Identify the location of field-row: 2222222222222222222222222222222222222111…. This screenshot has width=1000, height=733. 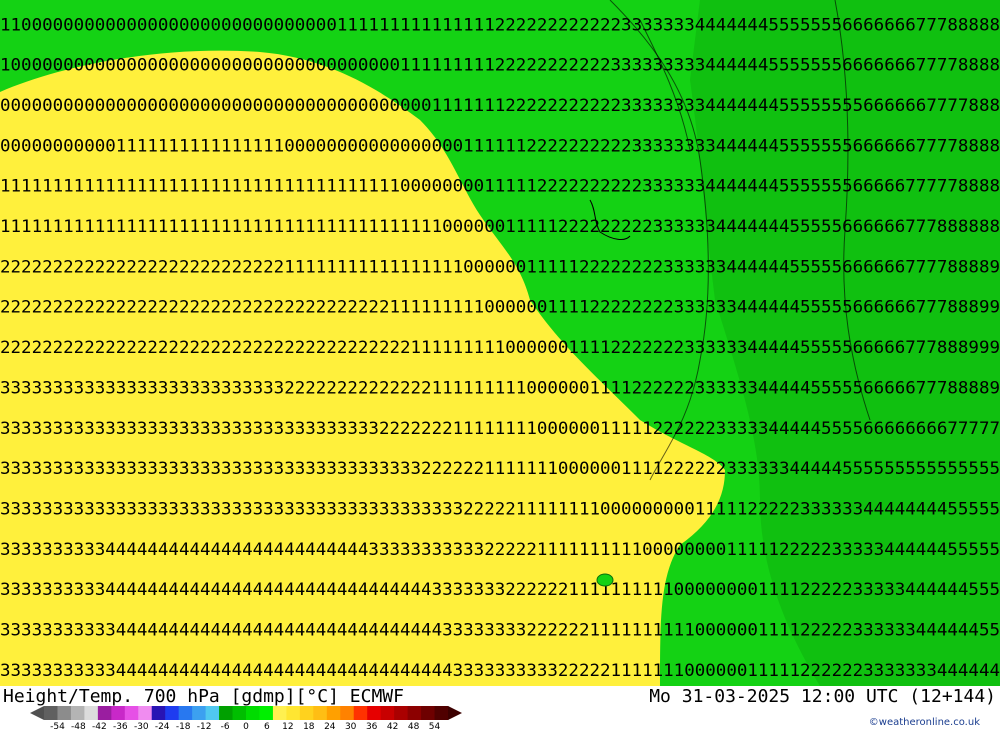
(500, 308).